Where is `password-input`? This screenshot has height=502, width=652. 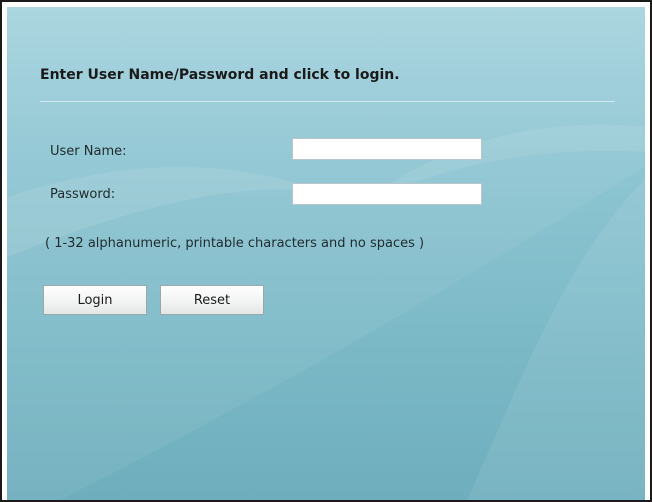 password-input is located at coordinates (387, 194).